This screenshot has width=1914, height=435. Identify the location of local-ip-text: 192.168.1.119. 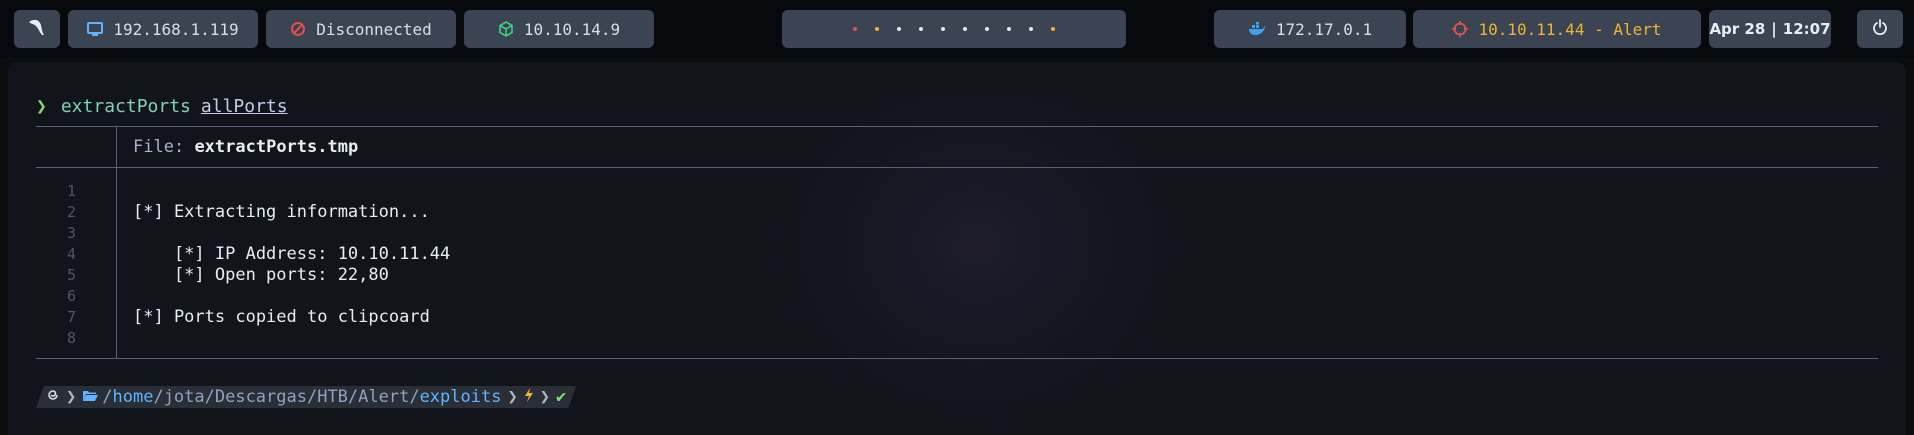
(176, 29).